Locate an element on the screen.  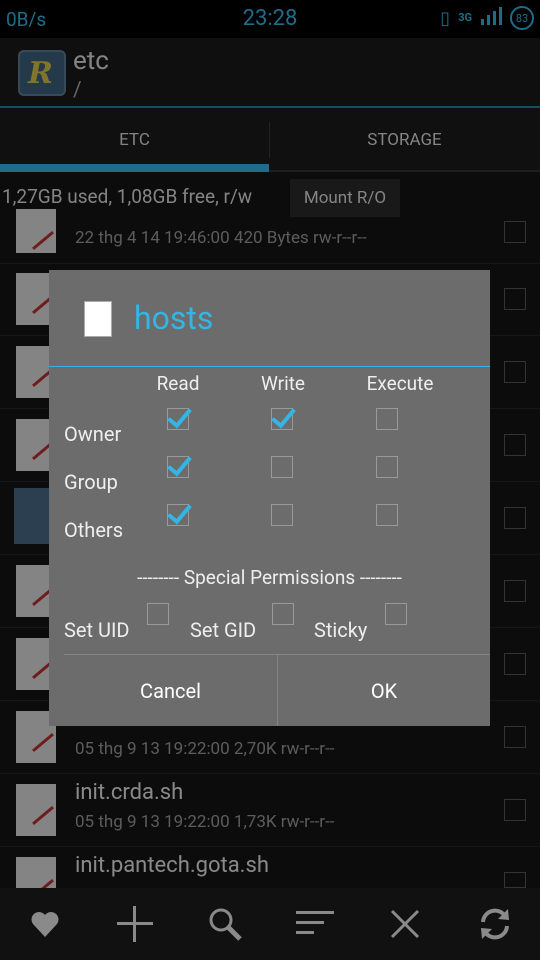
special-permissions-heading: -------- Special Permissions -------- is located at coordinates (269, 577).